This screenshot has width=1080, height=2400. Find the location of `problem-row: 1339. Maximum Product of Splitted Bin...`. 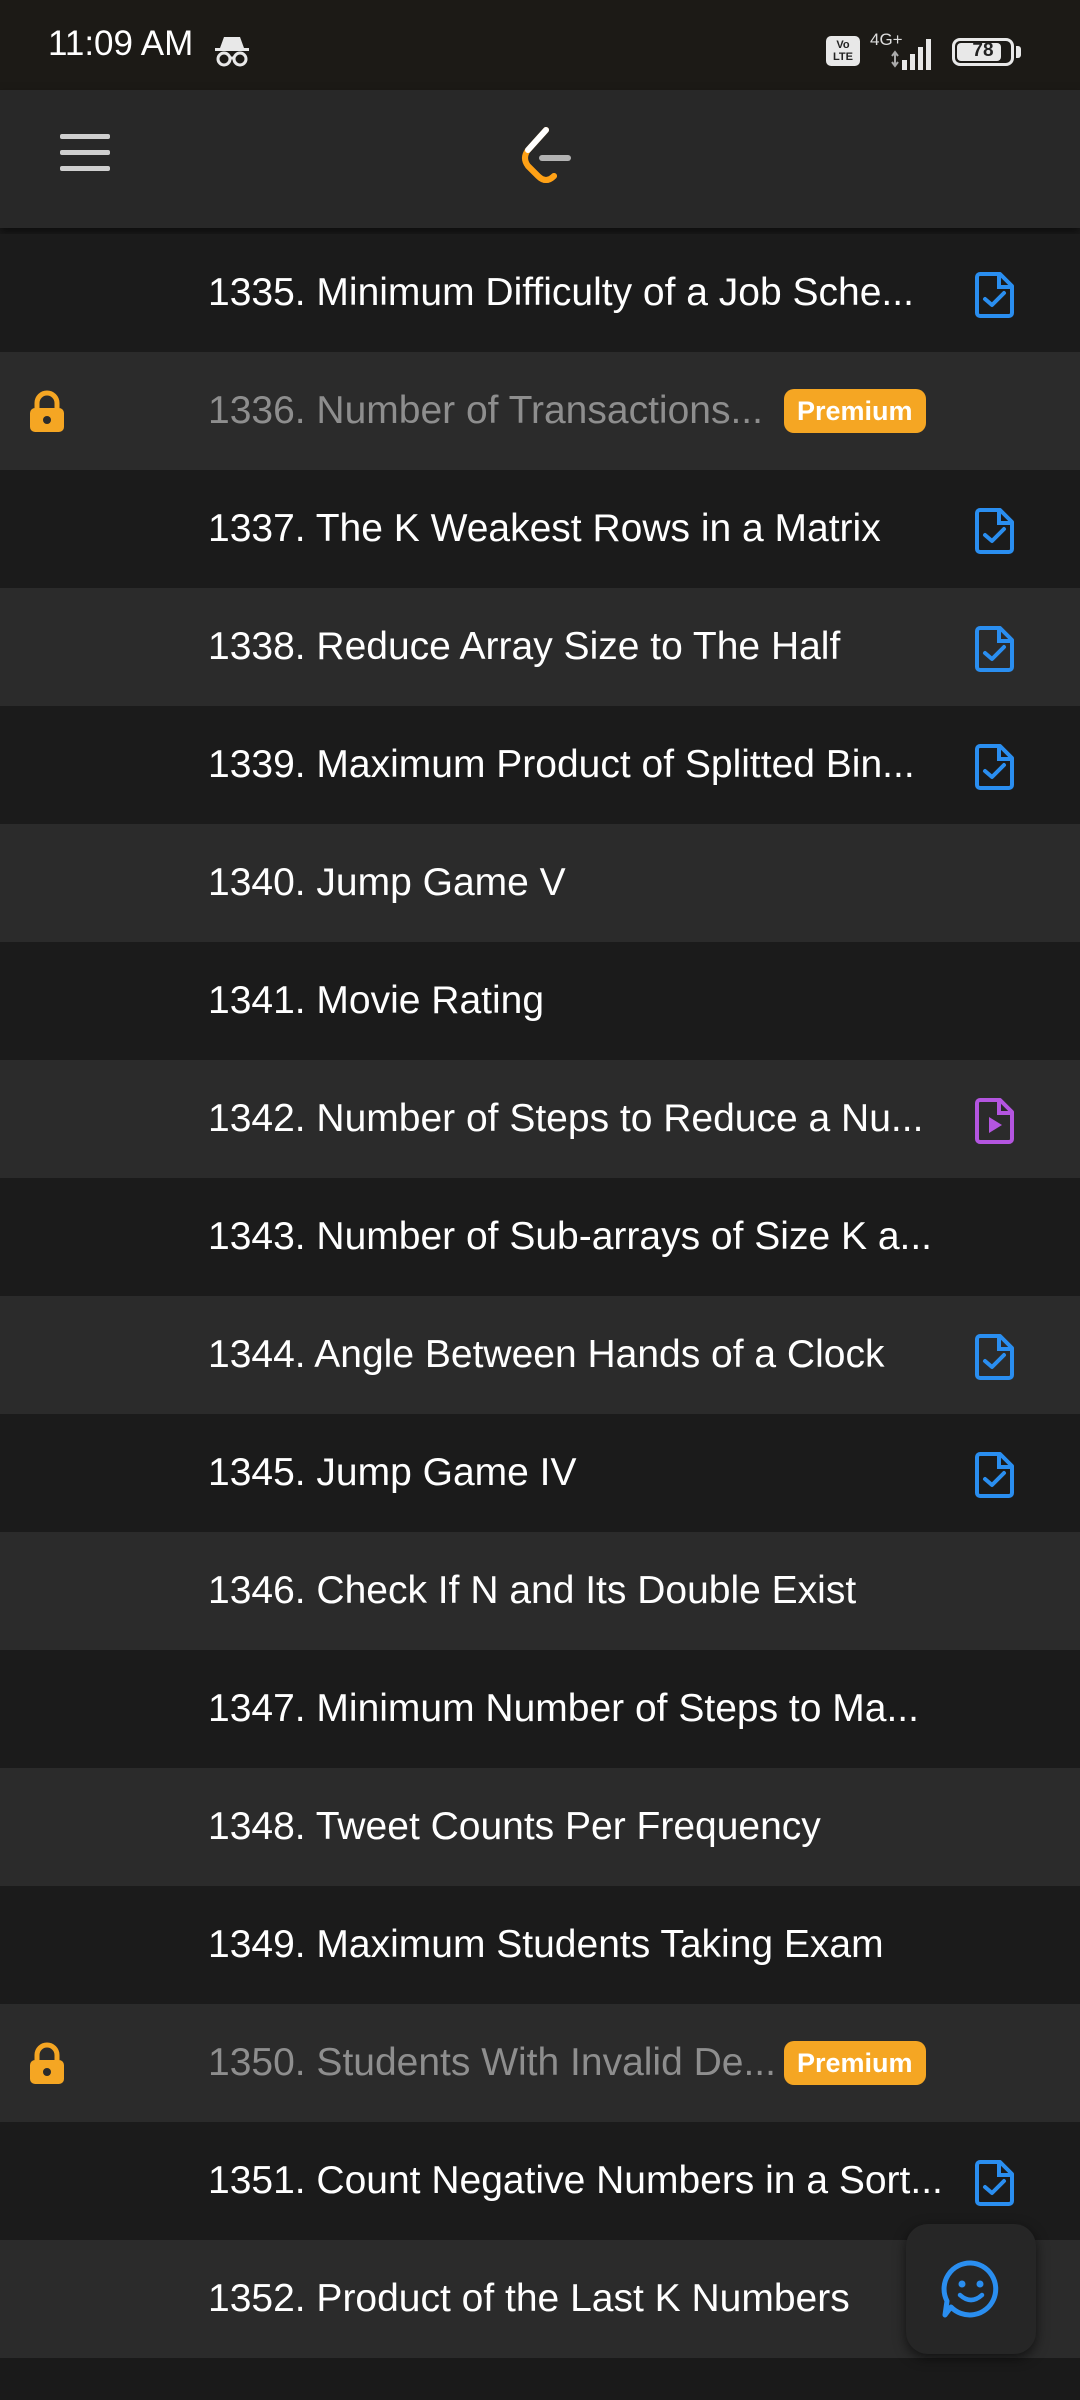

problem-row: 1339. Maximum Product of Splitted Bin... is located at coordinates (540, 765).